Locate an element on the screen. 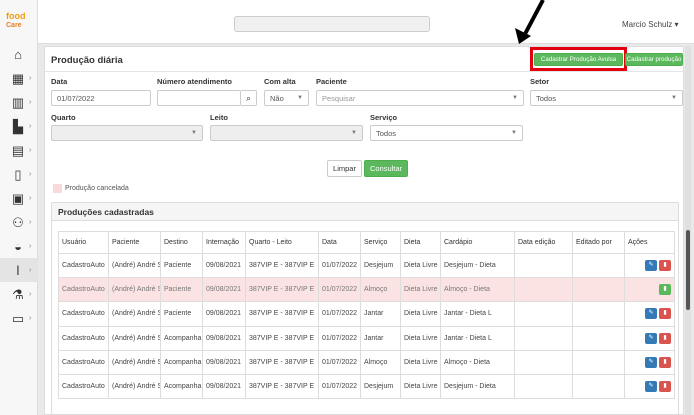  clipboard-icon: ▤ is located at coordinates (18, 150).